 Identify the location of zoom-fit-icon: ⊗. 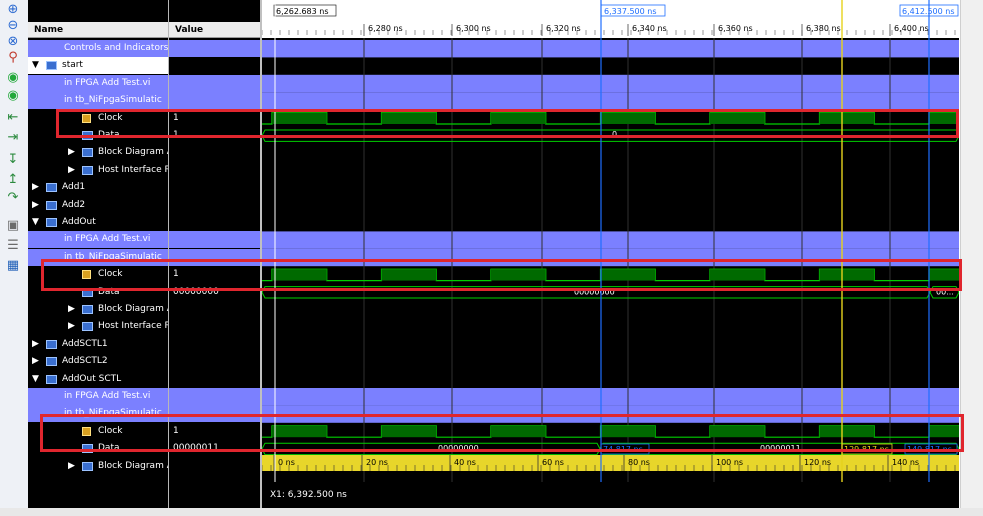
(13, 42).